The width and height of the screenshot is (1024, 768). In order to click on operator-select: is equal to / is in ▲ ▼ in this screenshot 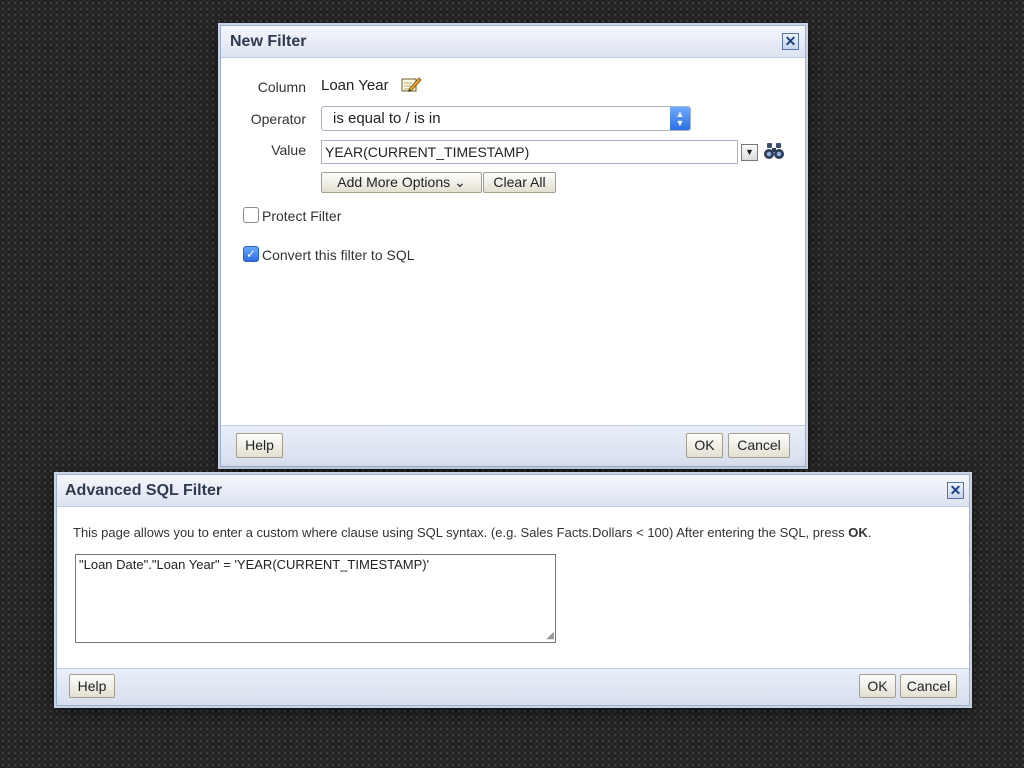, I will do `click(506, 118)`.